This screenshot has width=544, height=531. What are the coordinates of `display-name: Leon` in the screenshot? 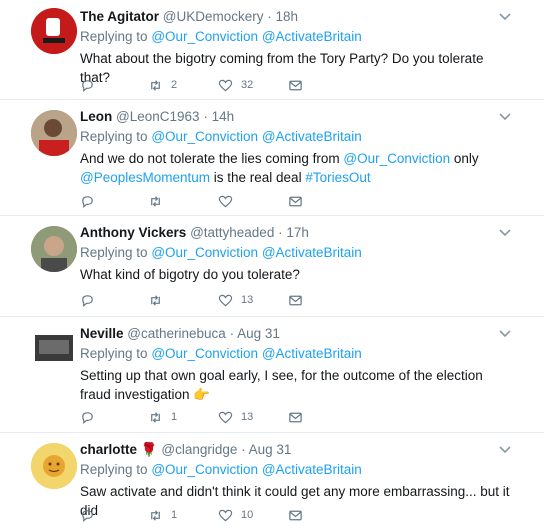 It's located at (96, 116).